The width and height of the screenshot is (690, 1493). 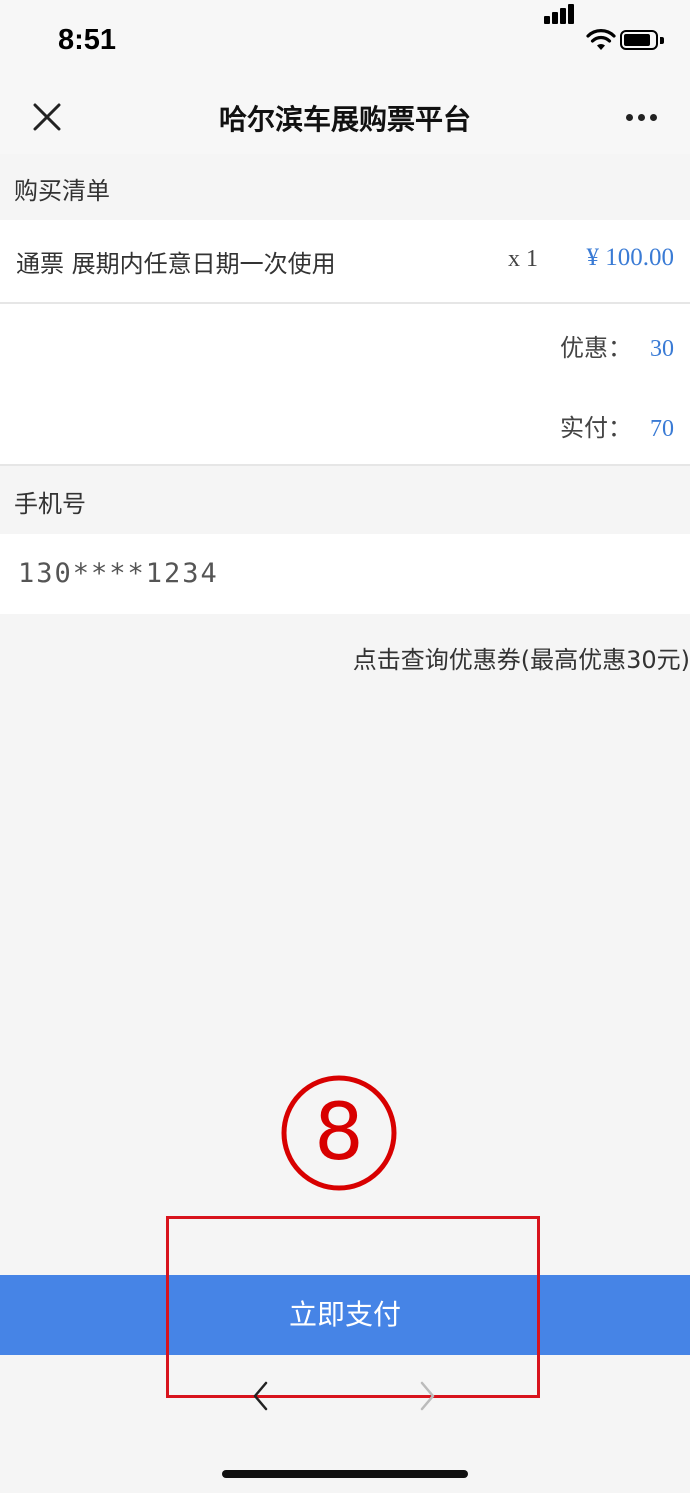 What do you see at coordinates (344, 119) in the screenshot?
I see `page-title: 哈尔滨车展购票平台` at bounding box center [344, 119].